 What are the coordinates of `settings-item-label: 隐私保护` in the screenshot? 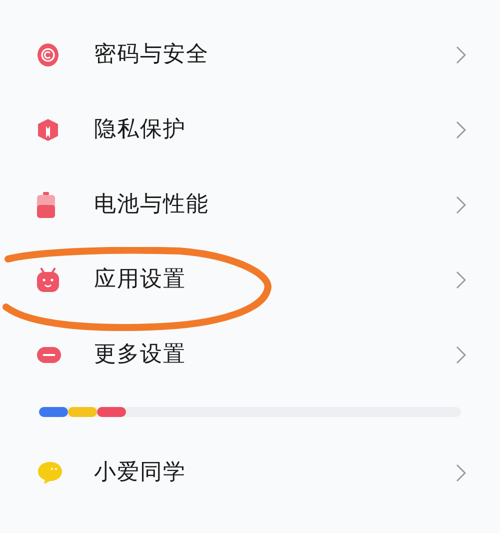 It's located at (140, 129).